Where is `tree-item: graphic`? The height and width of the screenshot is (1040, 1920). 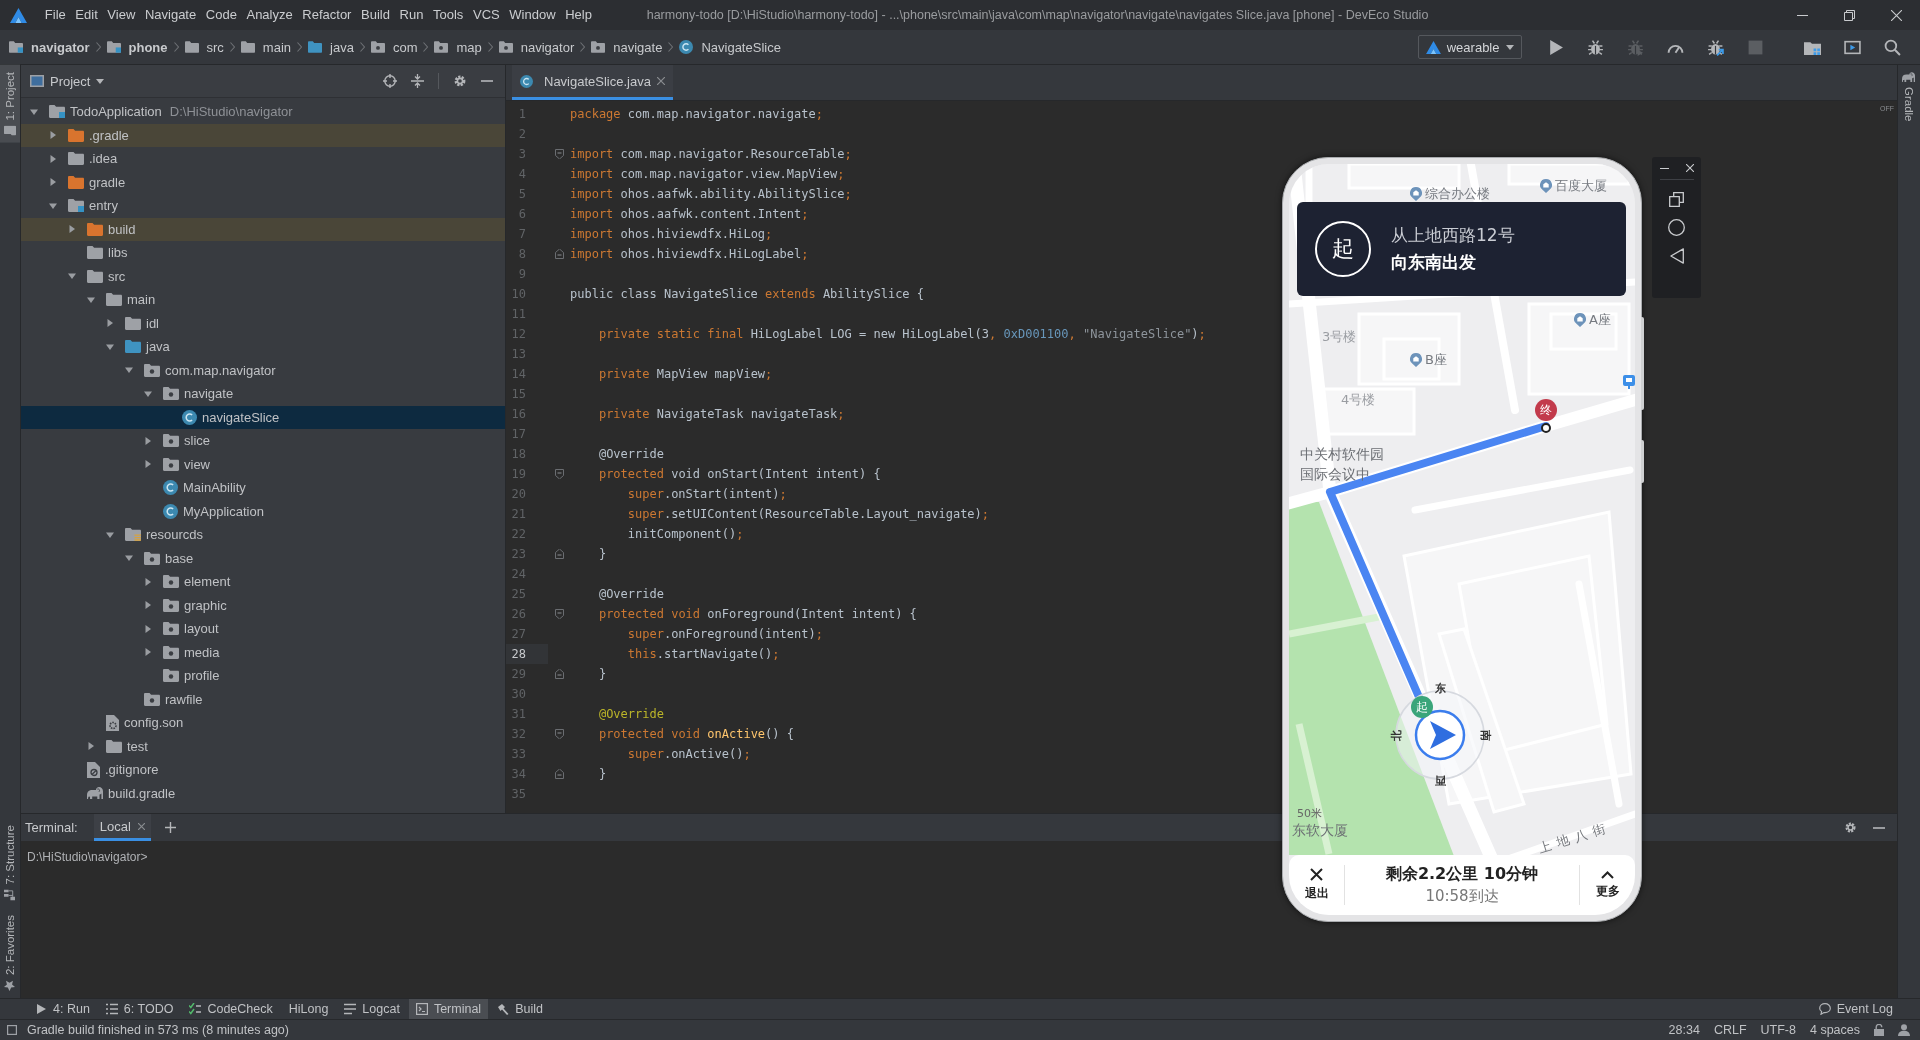 tree-item: graphic is located at coordinates (263, 605).